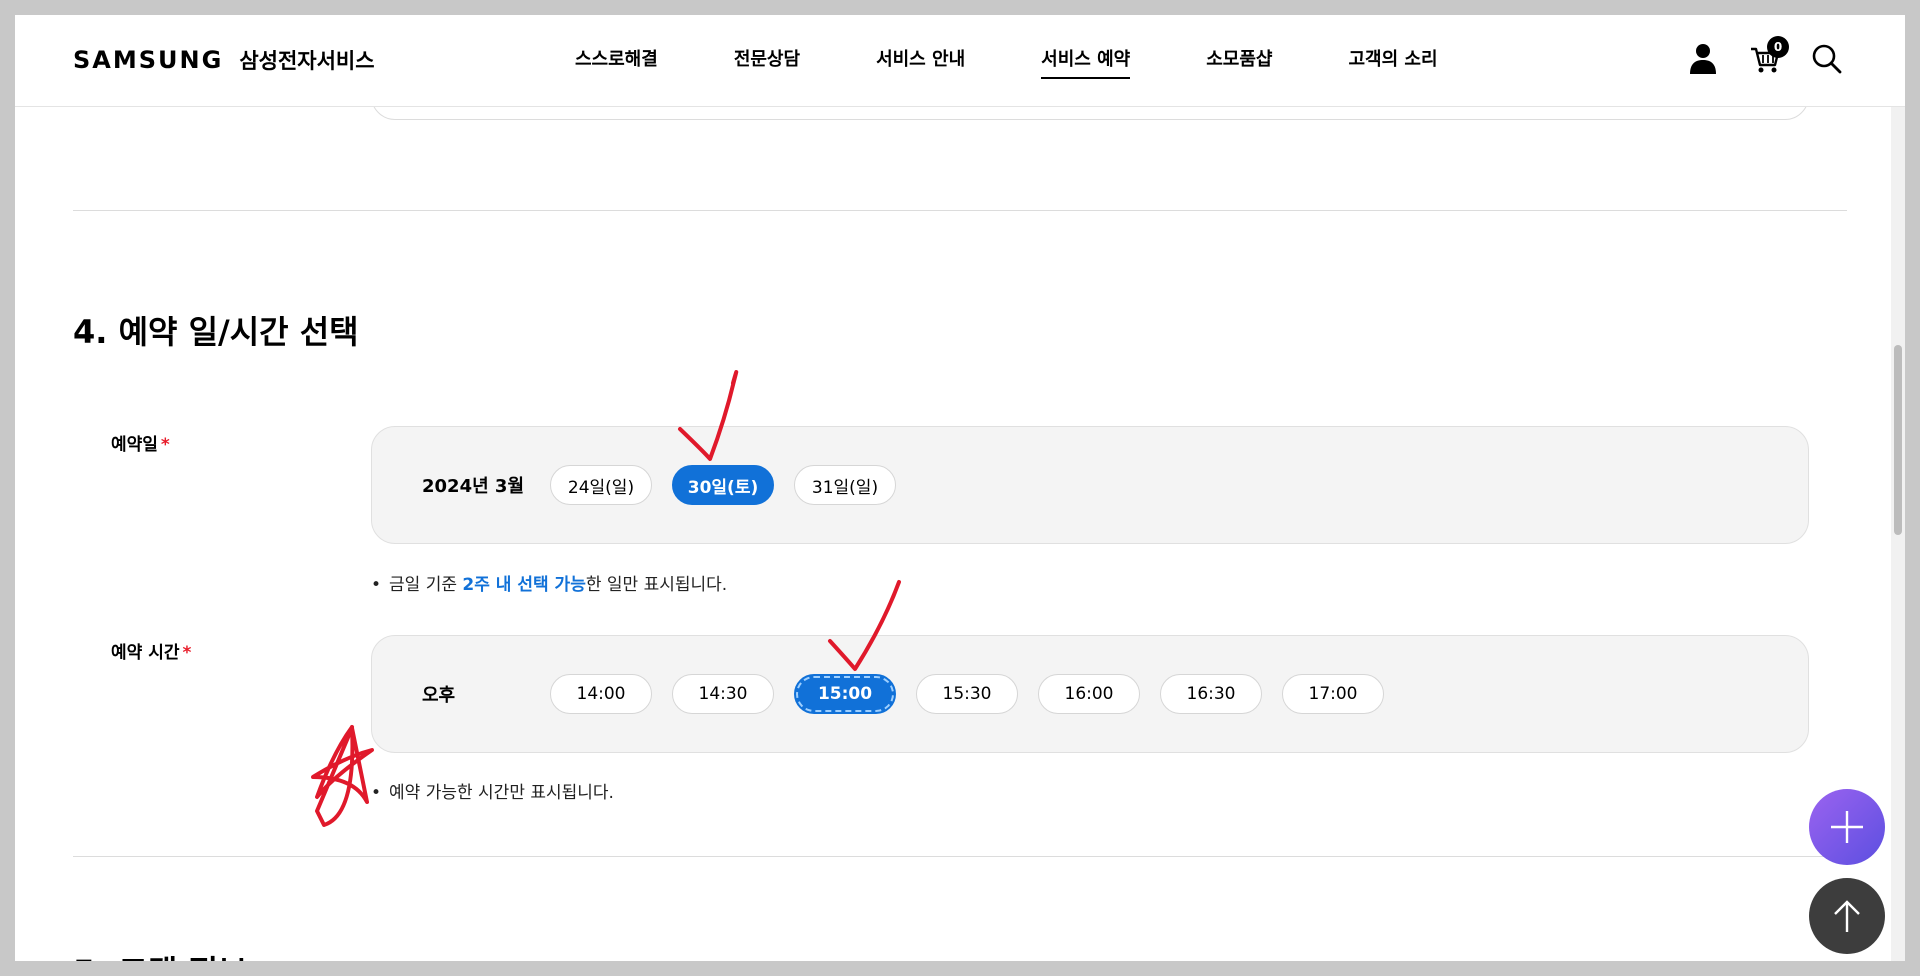 This screenshot has width=1920, height=976. Describe the element at coordinates (473, 486) in the screenshot. I see `date-month: 2024년 3월` at that location.